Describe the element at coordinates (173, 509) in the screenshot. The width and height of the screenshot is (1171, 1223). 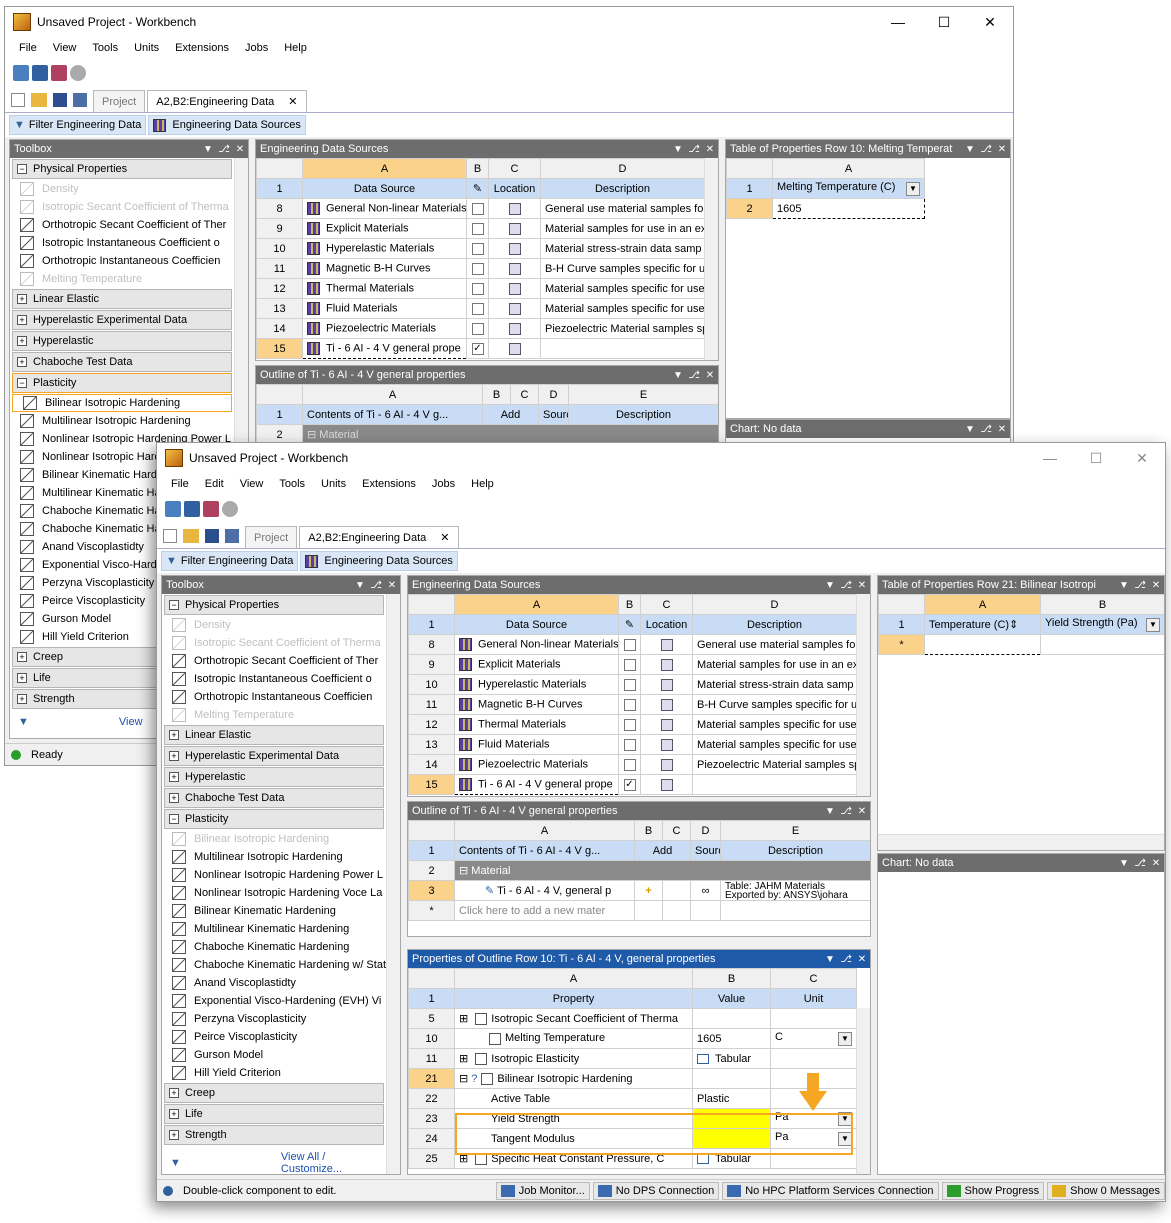
I see `import-icon` at that location.